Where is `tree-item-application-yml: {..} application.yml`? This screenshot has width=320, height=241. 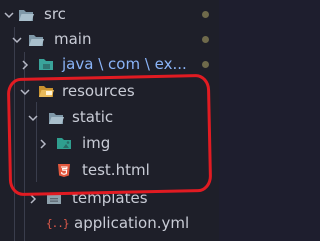
tree-item-application-yml: {..} application.yml is located at coordinates (109, 223).